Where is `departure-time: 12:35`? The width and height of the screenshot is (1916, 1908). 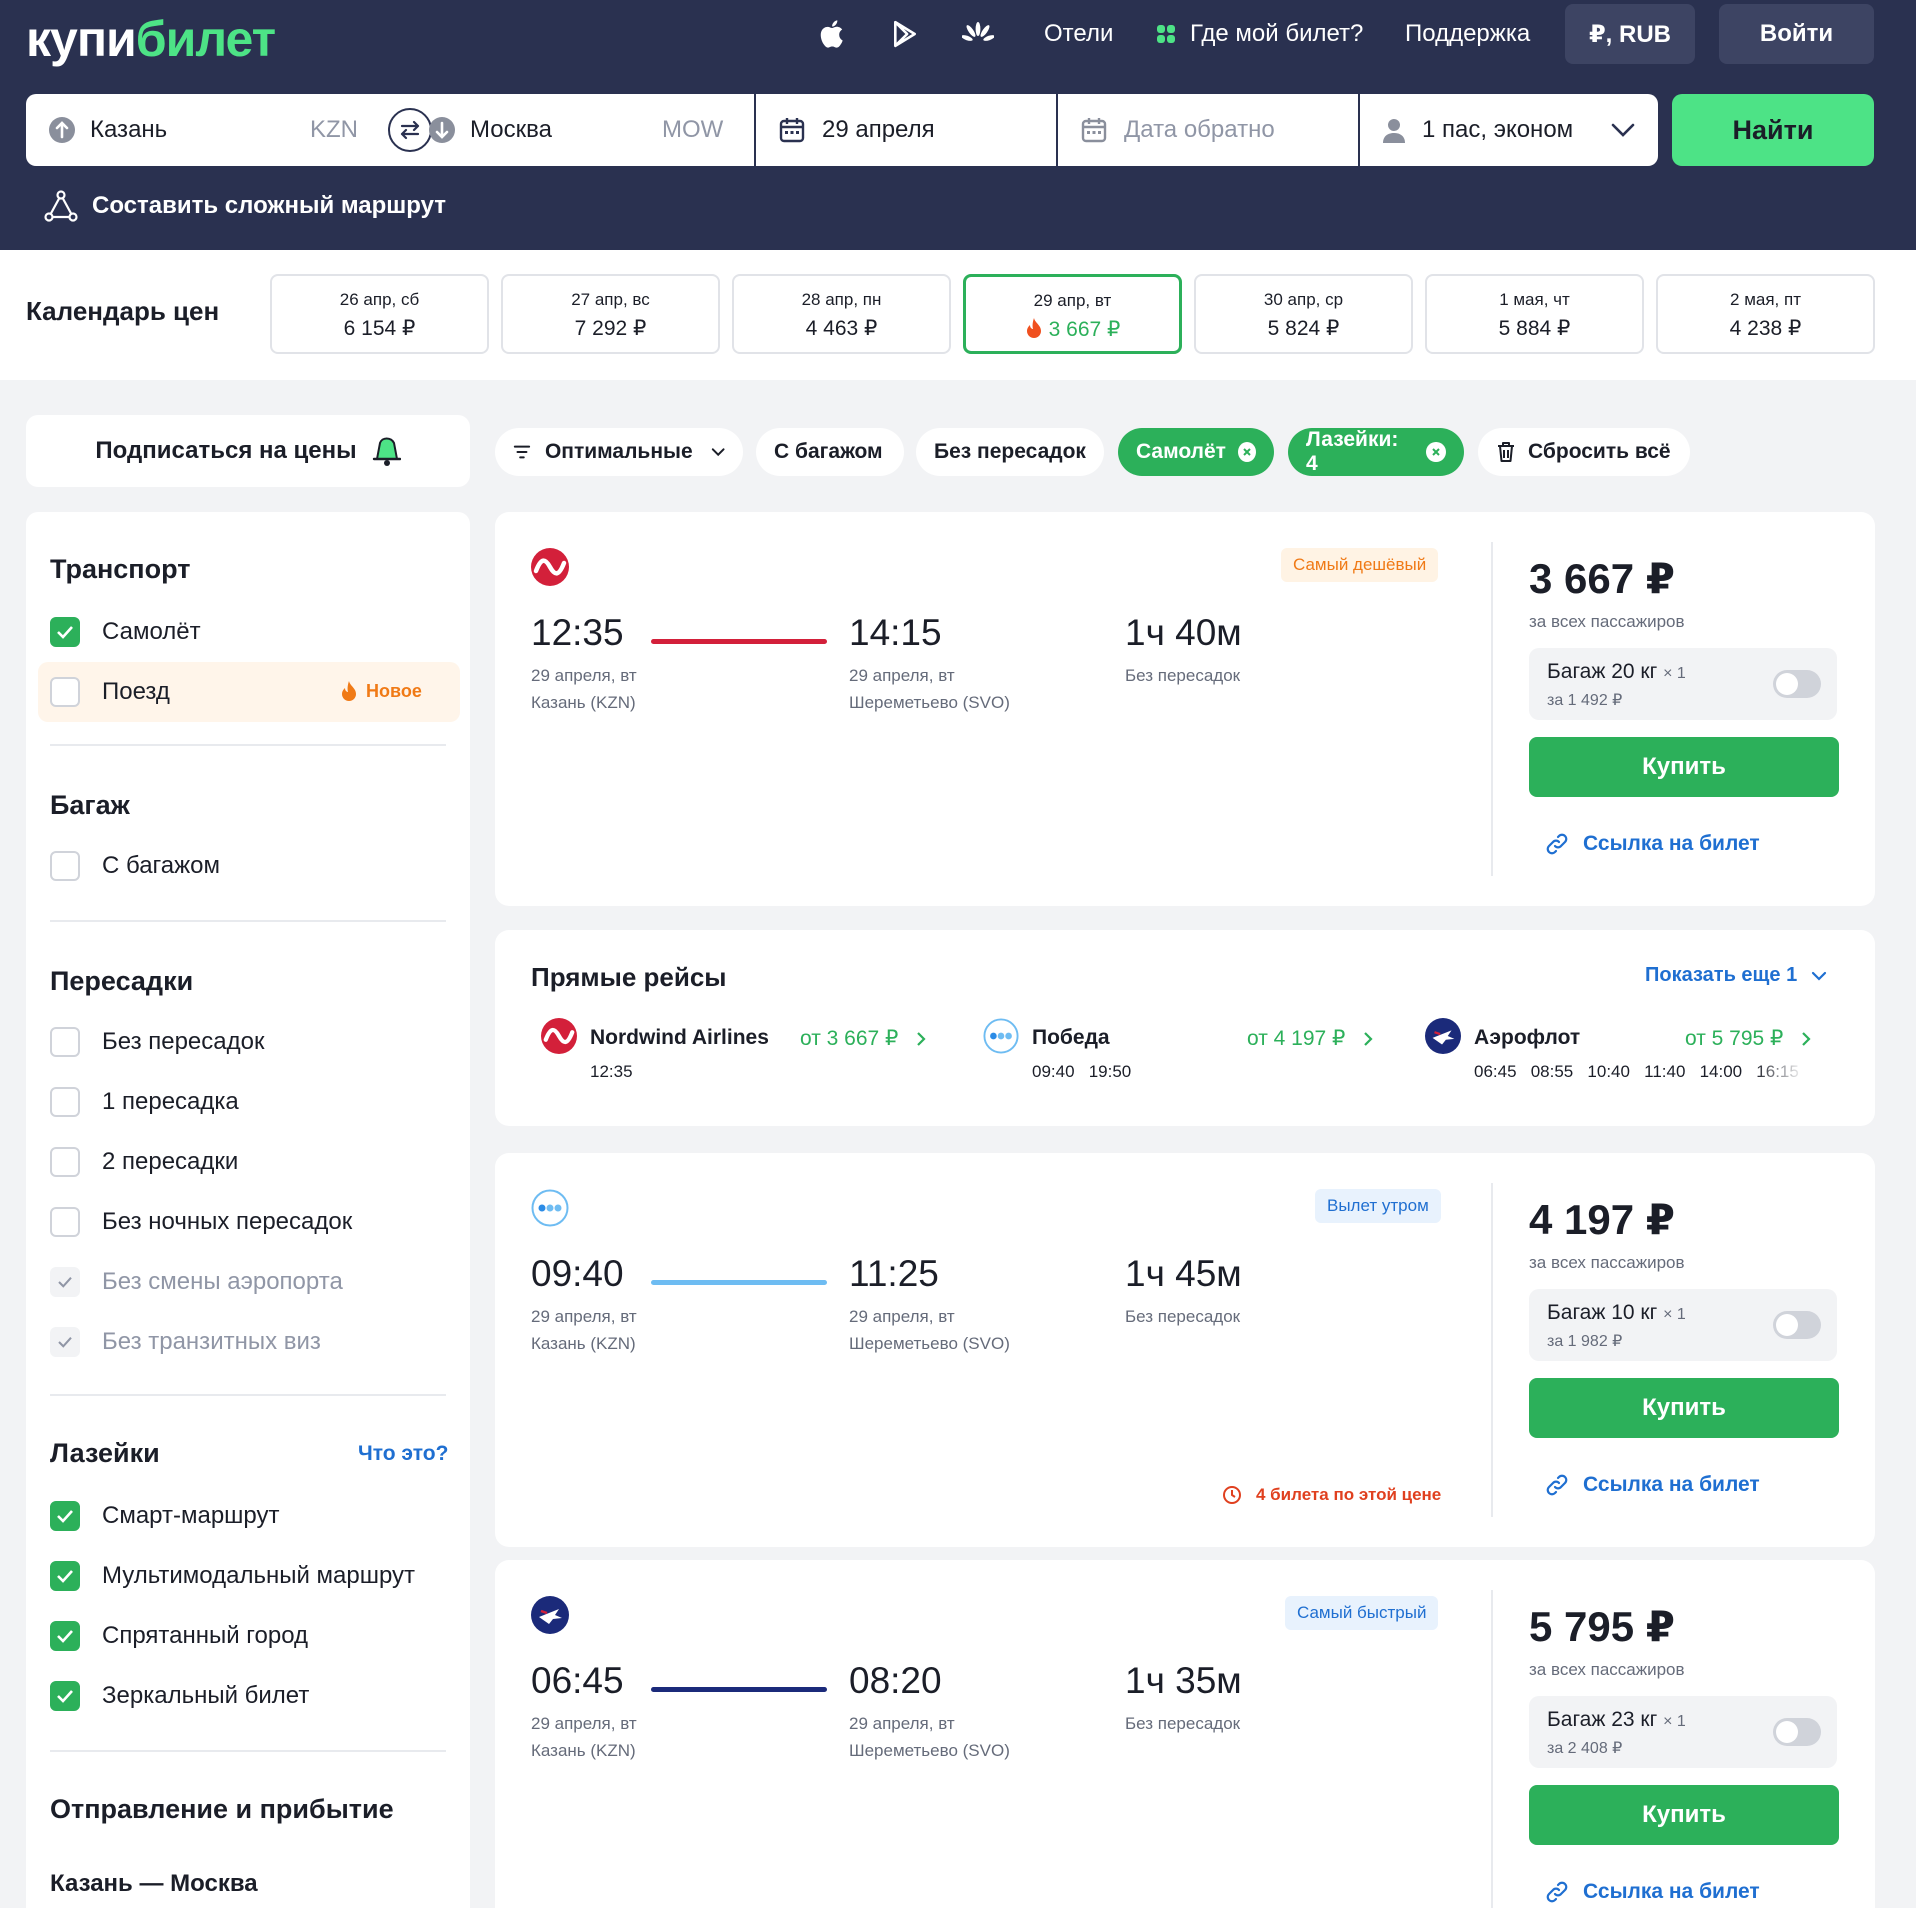 departure-time: 12:35 is located at coordinates (577, 632).